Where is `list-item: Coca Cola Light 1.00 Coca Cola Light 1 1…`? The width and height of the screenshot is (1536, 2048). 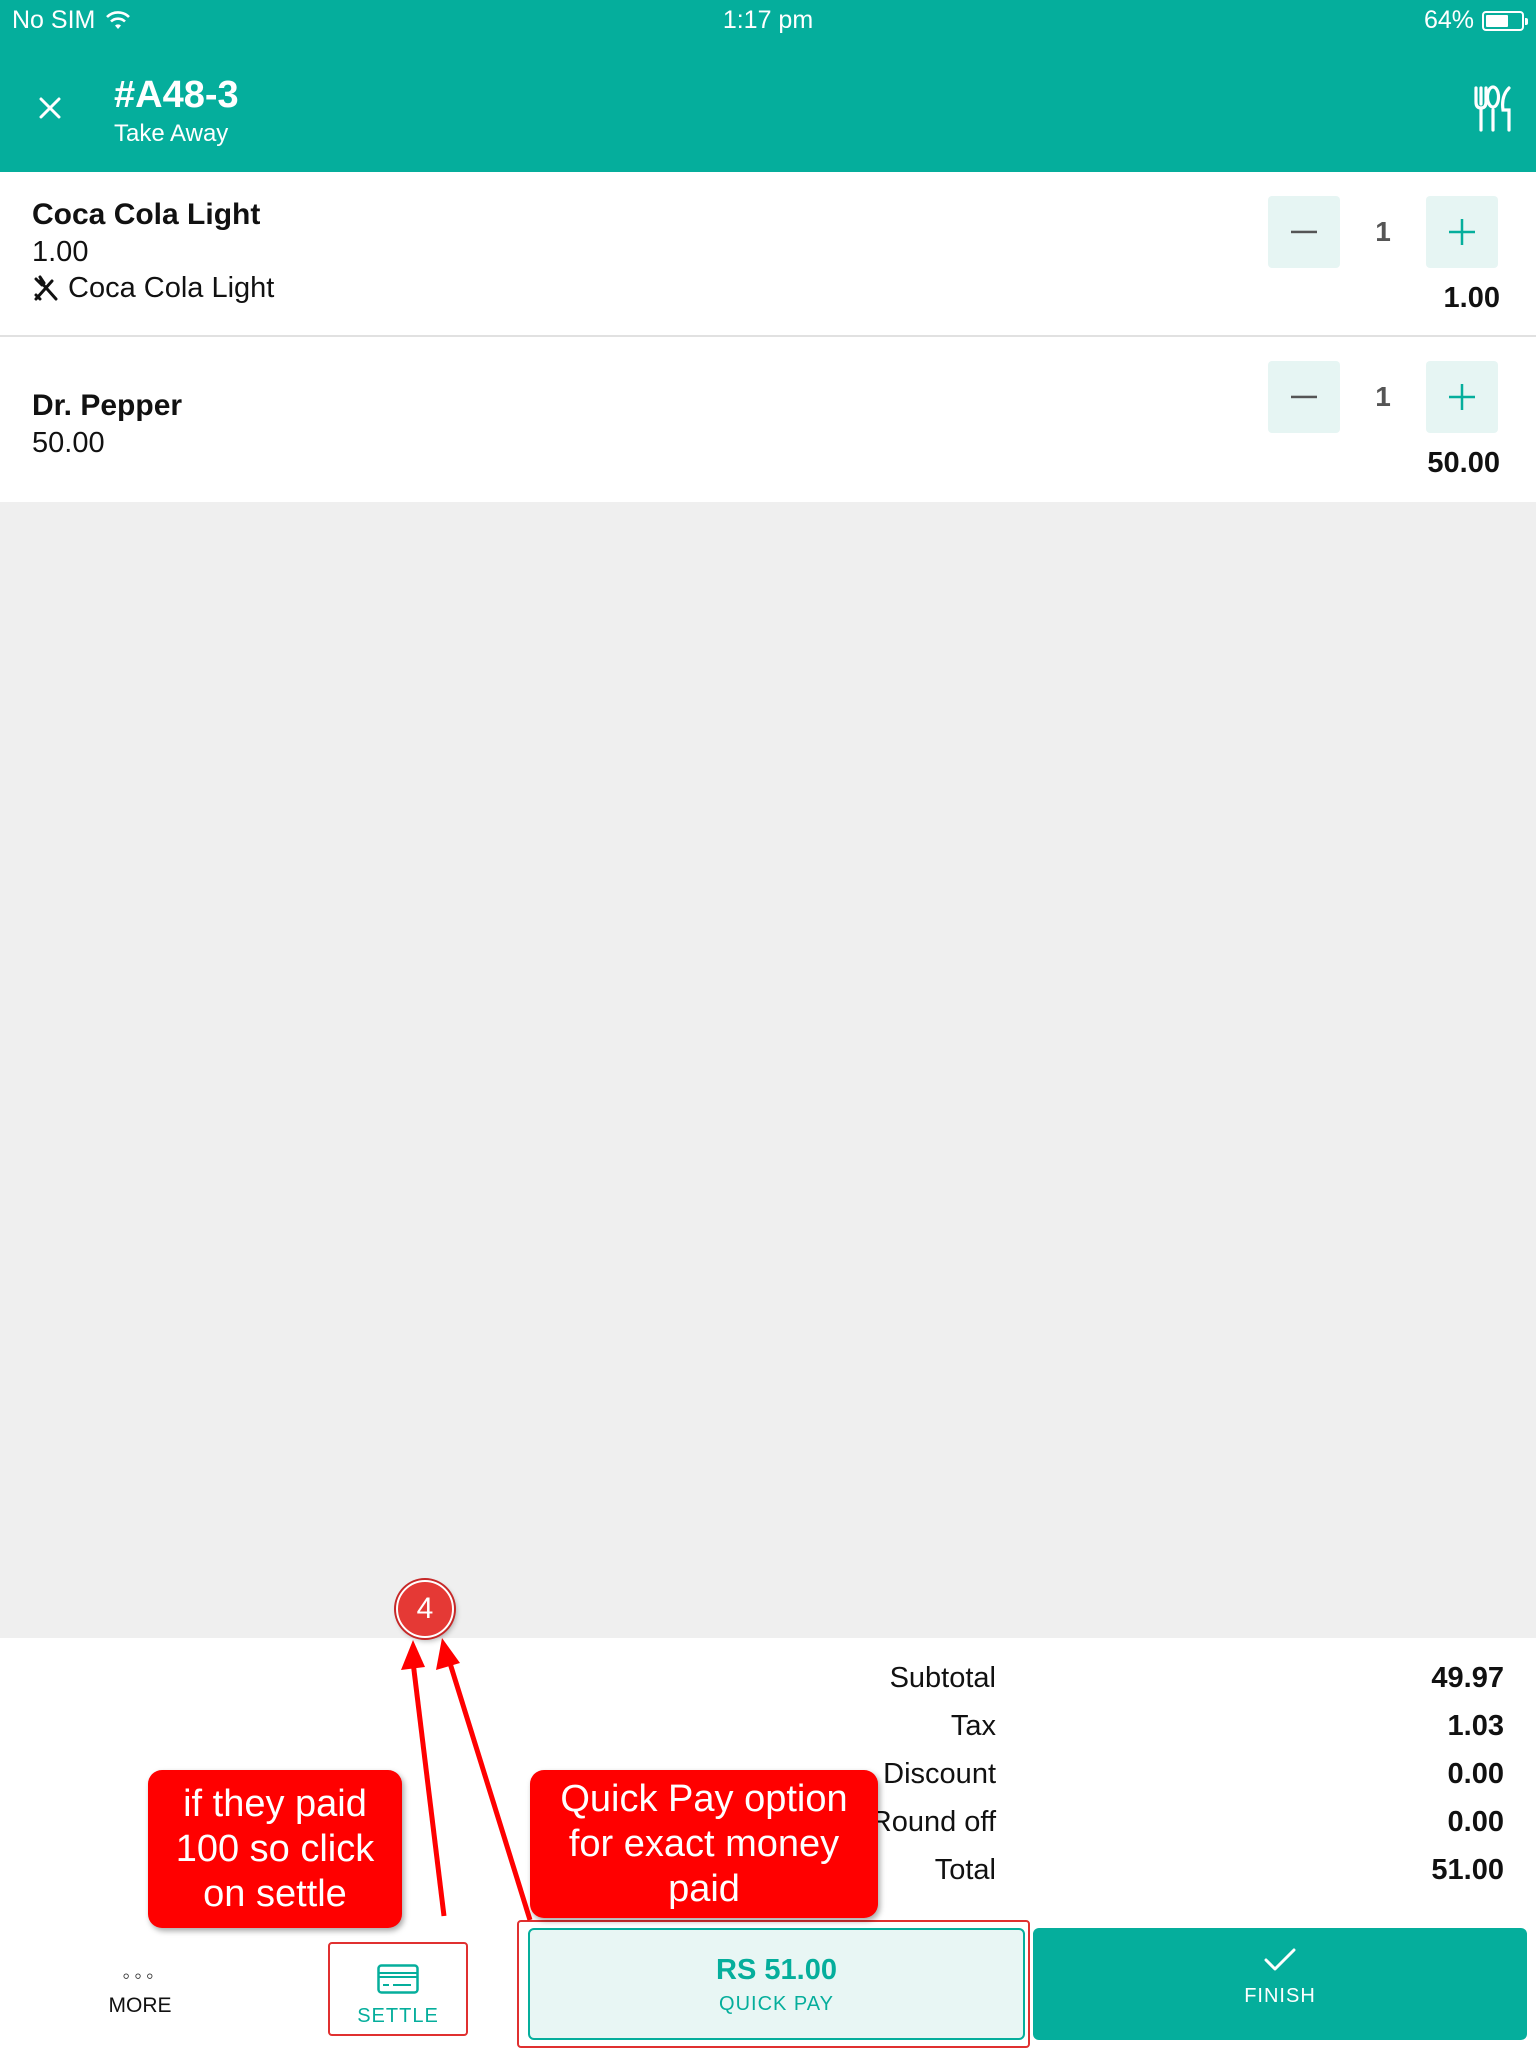
list-item: Coca Cola Light 1.00 Coca Cola Light 1 1… is located at coordinates (768, 254).